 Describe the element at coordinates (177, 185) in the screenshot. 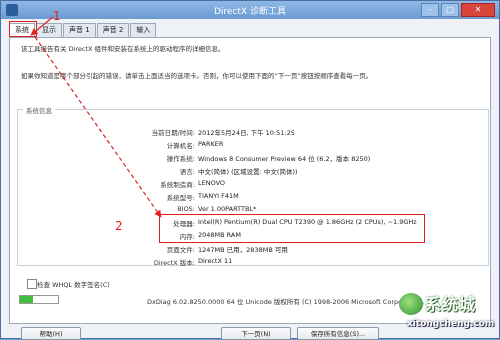

I see `info-label: 系统制造商:` at that location.